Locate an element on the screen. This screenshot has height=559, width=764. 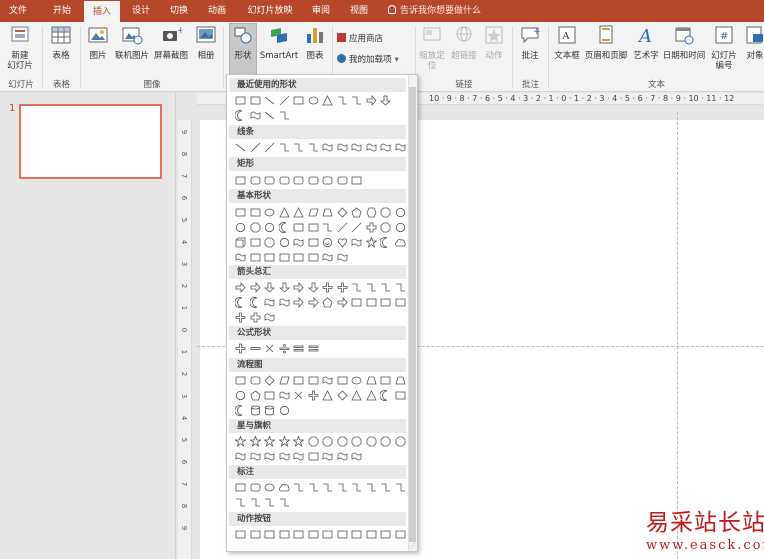
tab-slideshow: 幻灯片放映 is located at coordinates (270, 11).